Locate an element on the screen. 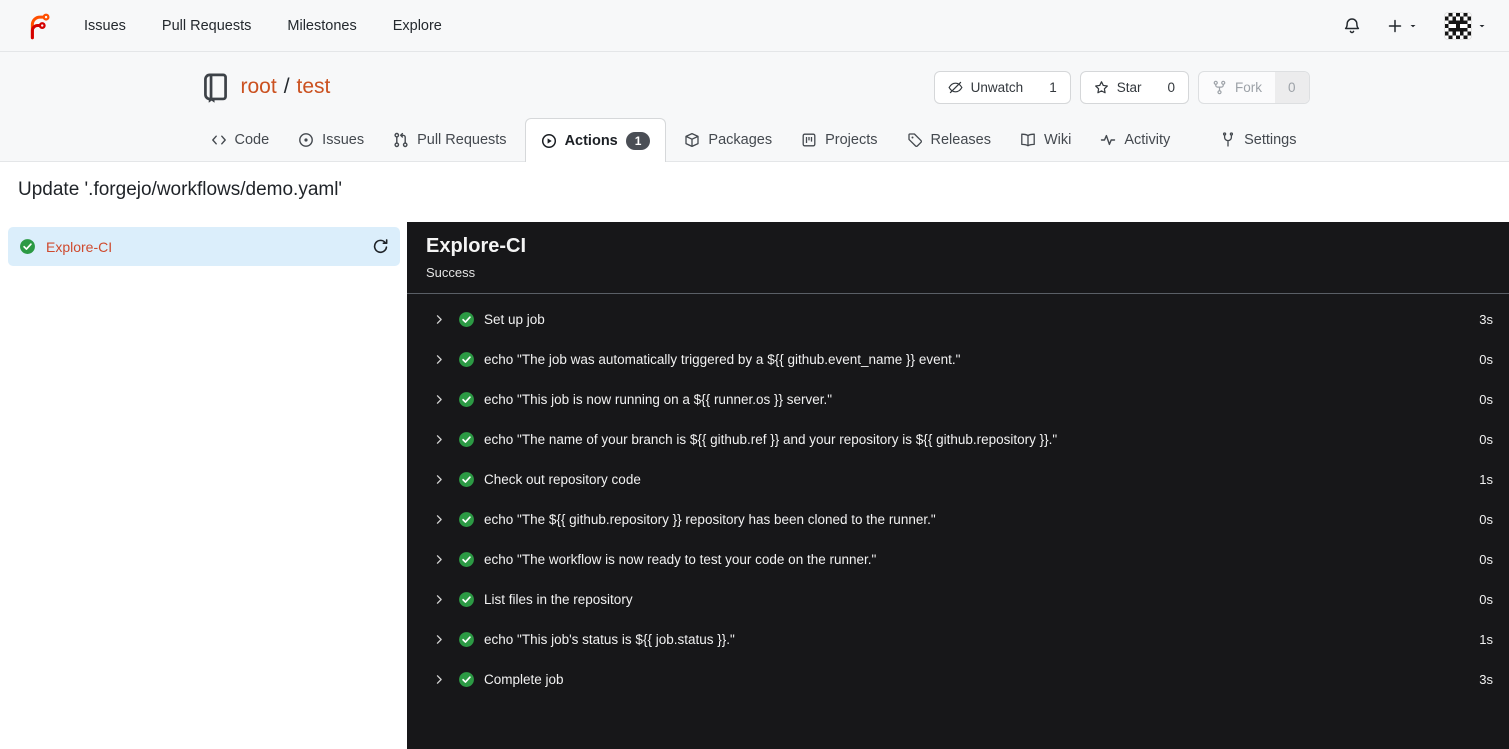 This screenshot has width=1509, height=749. star-icon is located at coordinates (1101, 87).